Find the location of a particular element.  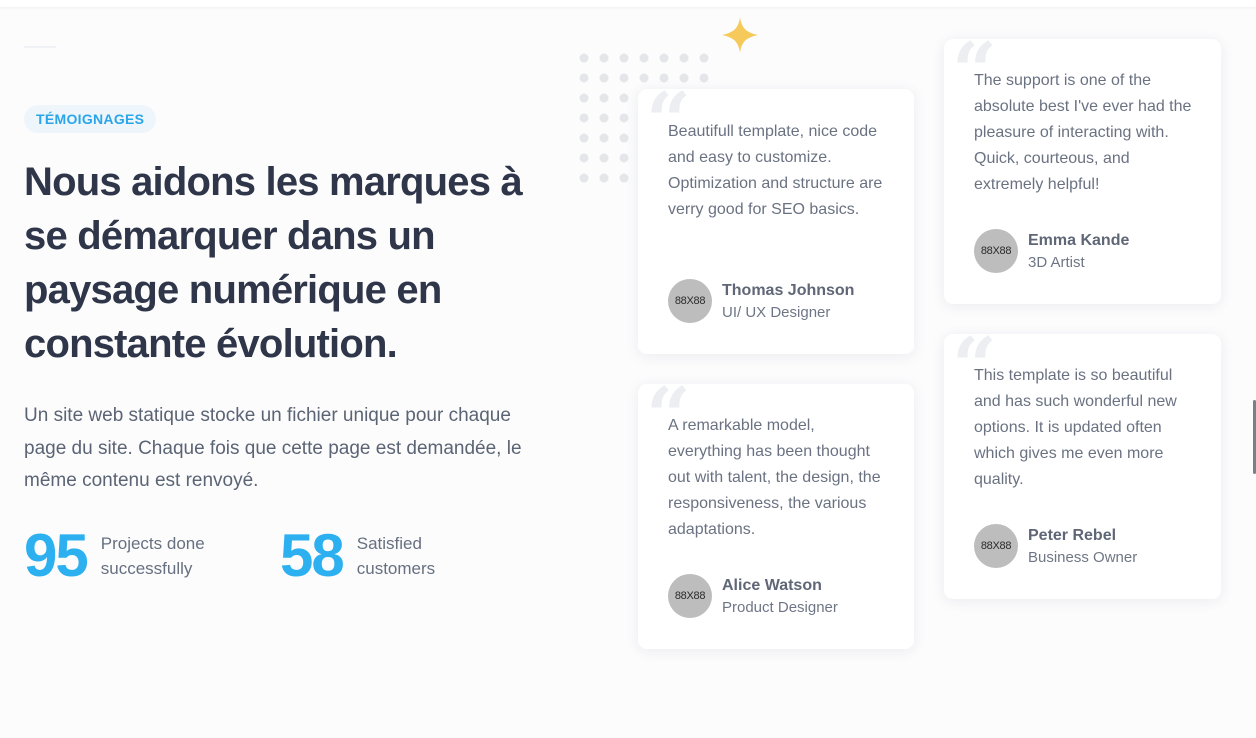

stat-projects: 95 Projects done successfully is located at coordinates (152, 556).